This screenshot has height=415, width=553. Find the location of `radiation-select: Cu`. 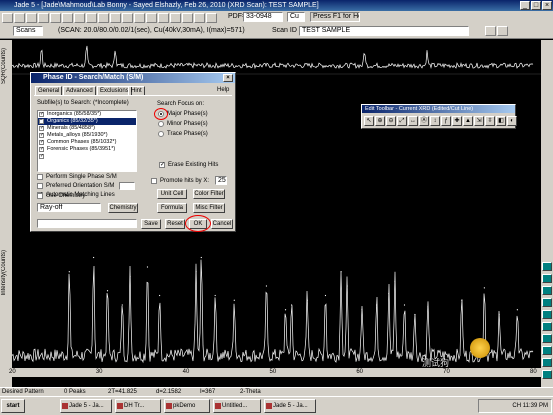

radiation-select: Cu is located at coordinates (296, 17).